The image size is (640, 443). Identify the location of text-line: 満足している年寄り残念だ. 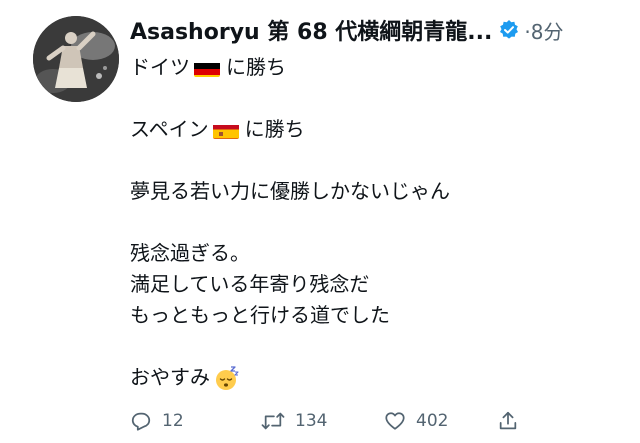
(370, 284).